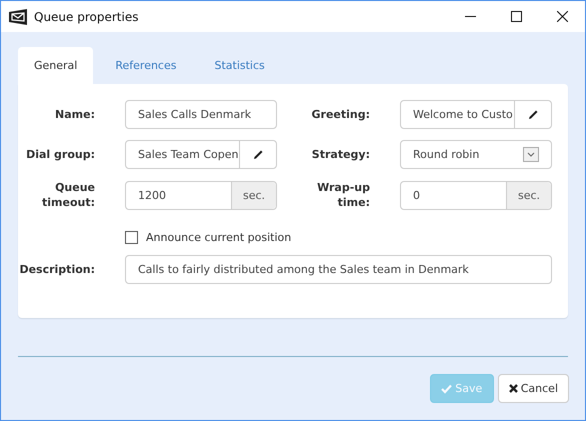 This screenshot has height=421, width=586. Describe the element at coordinates (18, 16) in the screenshot. I see `envelope-icon` at that location.